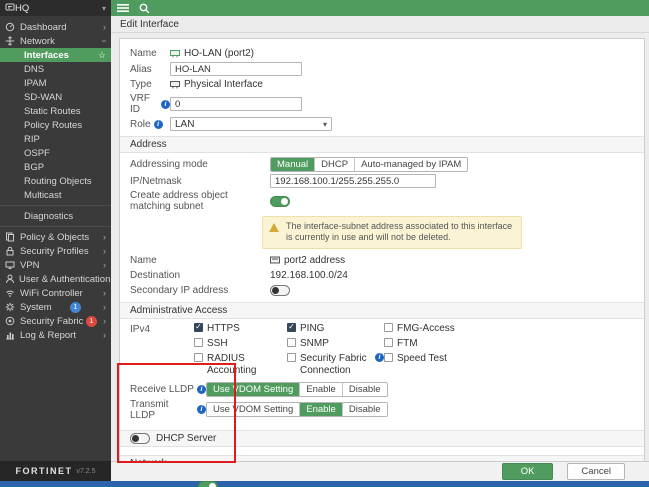 This screenshot has height=487, width=649. I want to click on sidebar-item-routing-objects: Routing Objects, so click(55, 181).